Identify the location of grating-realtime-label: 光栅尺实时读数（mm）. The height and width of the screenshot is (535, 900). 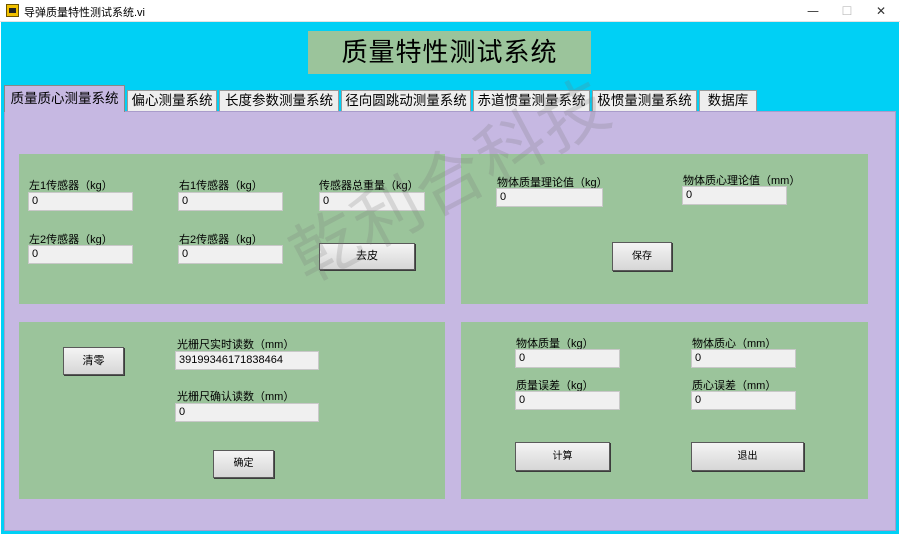
(236, 345).